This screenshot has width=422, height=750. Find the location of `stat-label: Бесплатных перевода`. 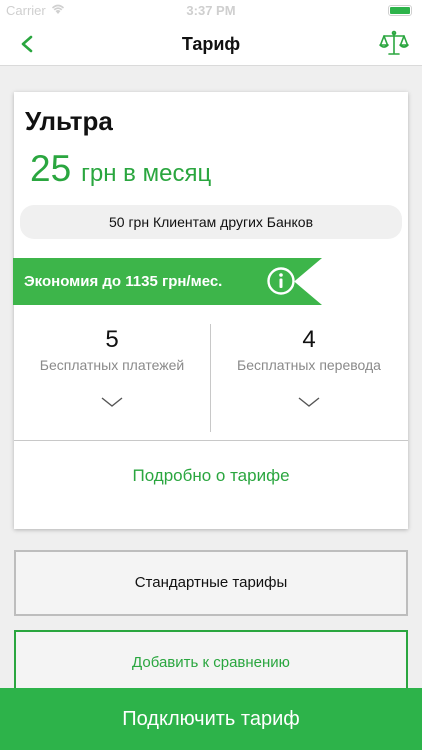

stat-label: Бесплатных перевода is located at coordinates (309, 365).